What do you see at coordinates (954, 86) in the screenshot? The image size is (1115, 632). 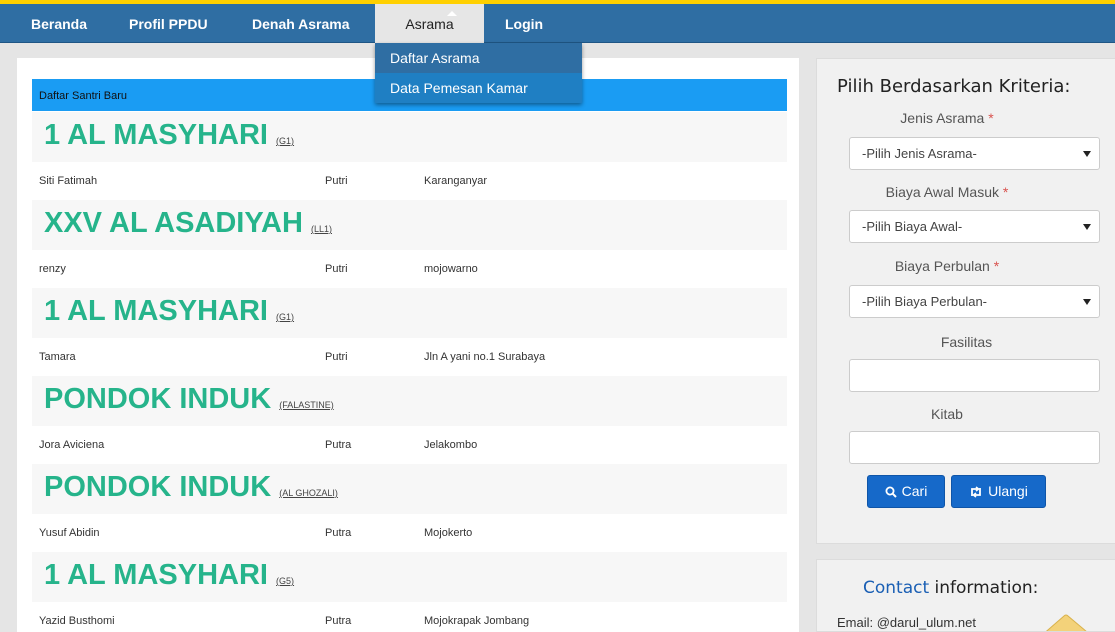 I see `filter-title: Pilih Berdasarkan Kriteria:` at bounding box center [954, 86].